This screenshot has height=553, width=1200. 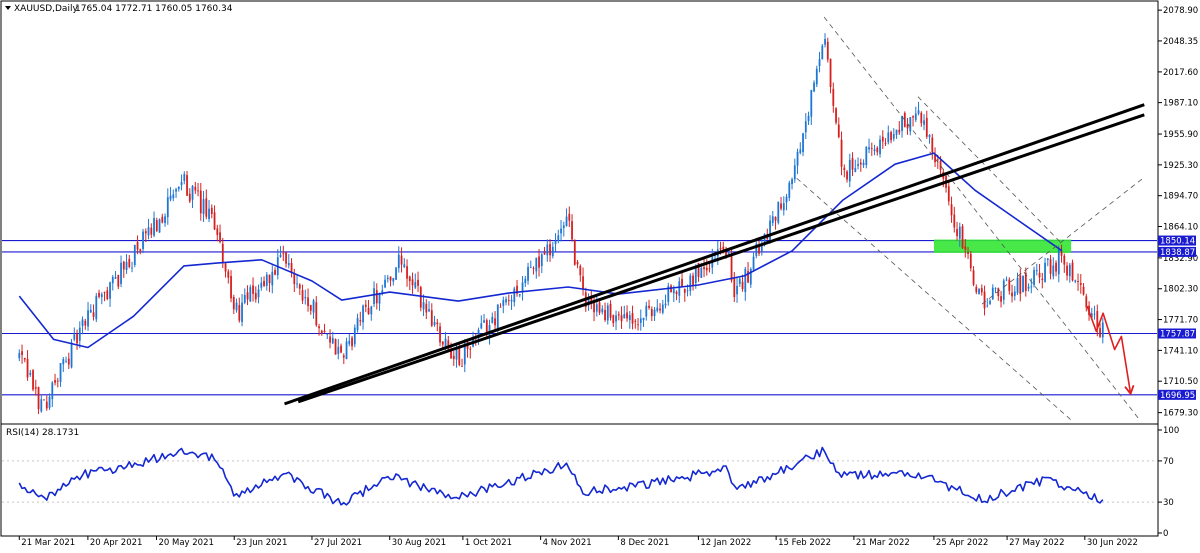 What do you see at coordinates (261, 543) in the screenshot?
I see `date-tick-label: 23 Jun 2021` at bounding box center [261, 543].